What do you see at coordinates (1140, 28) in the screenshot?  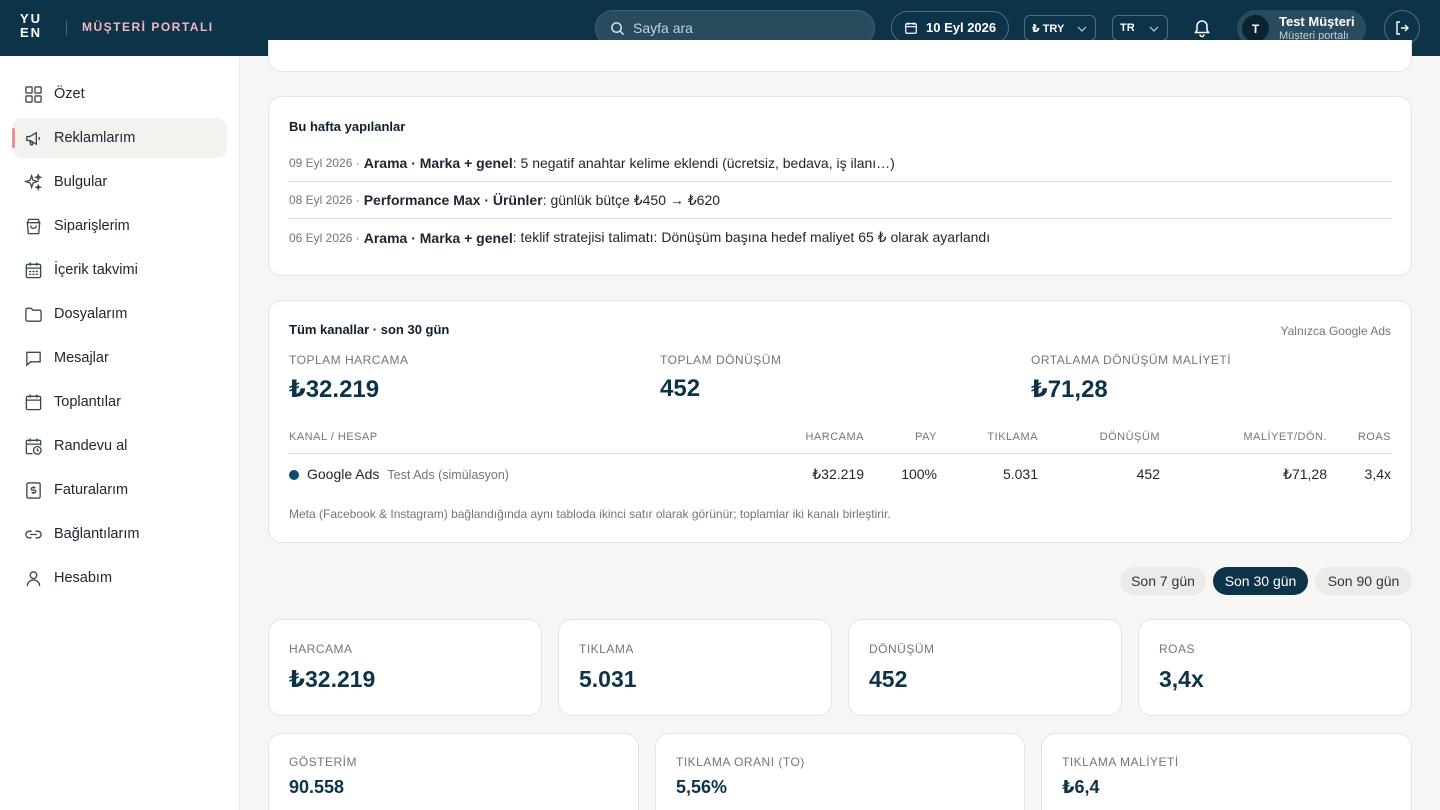 I see `language-select: TR` at bounding box center [1140, 28].